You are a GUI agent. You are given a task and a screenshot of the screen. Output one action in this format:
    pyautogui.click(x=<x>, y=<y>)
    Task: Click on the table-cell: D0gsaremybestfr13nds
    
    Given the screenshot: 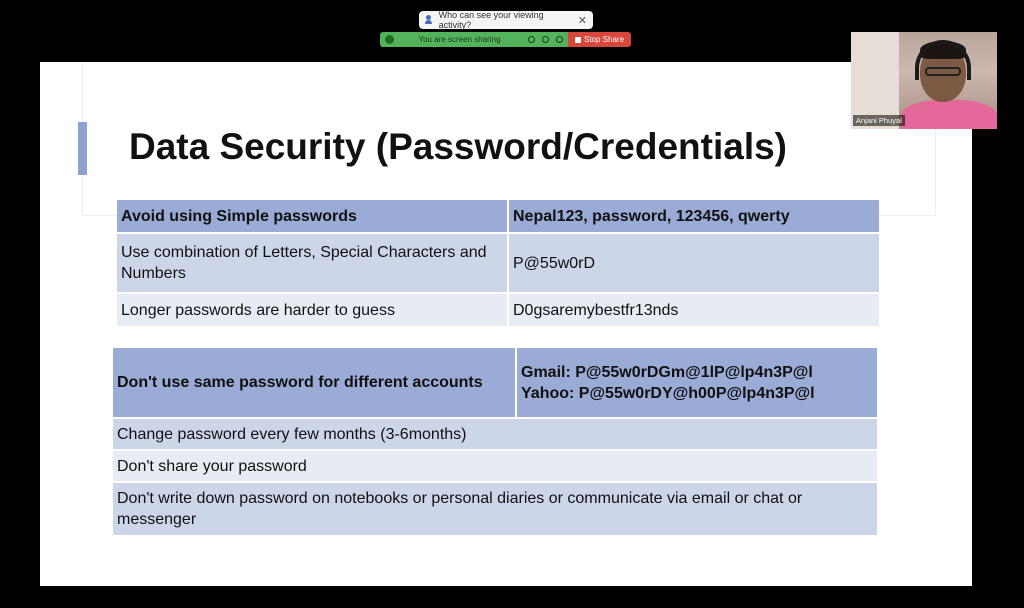 What is the action you would take?
    pyautogui.click(x=693, y=310)
    